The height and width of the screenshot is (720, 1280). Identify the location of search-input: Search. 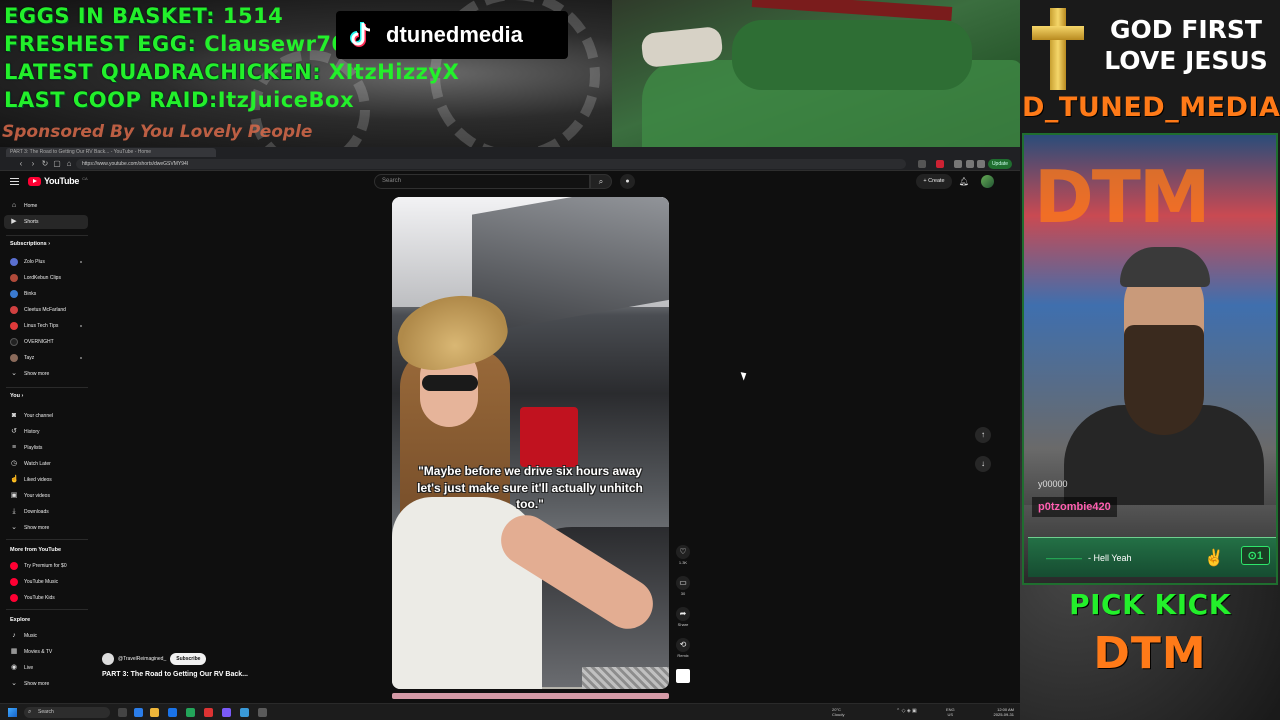
(482, 181).